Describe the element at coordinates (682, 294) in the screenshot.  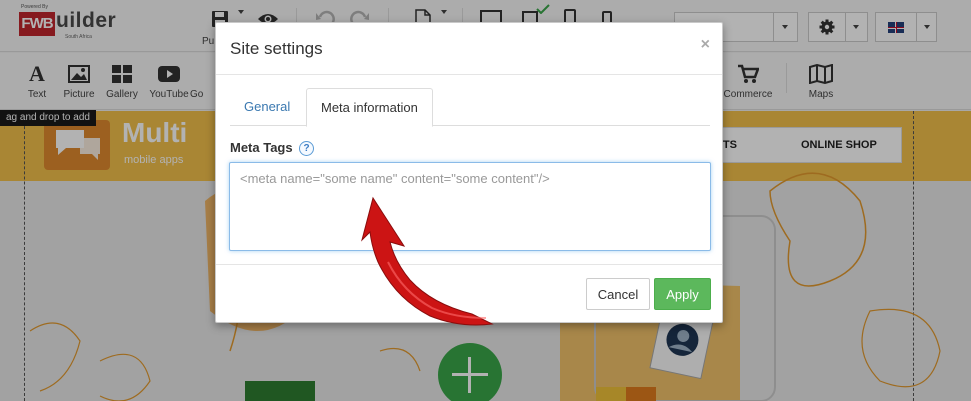
I see `apply-button: Apply` at that location.